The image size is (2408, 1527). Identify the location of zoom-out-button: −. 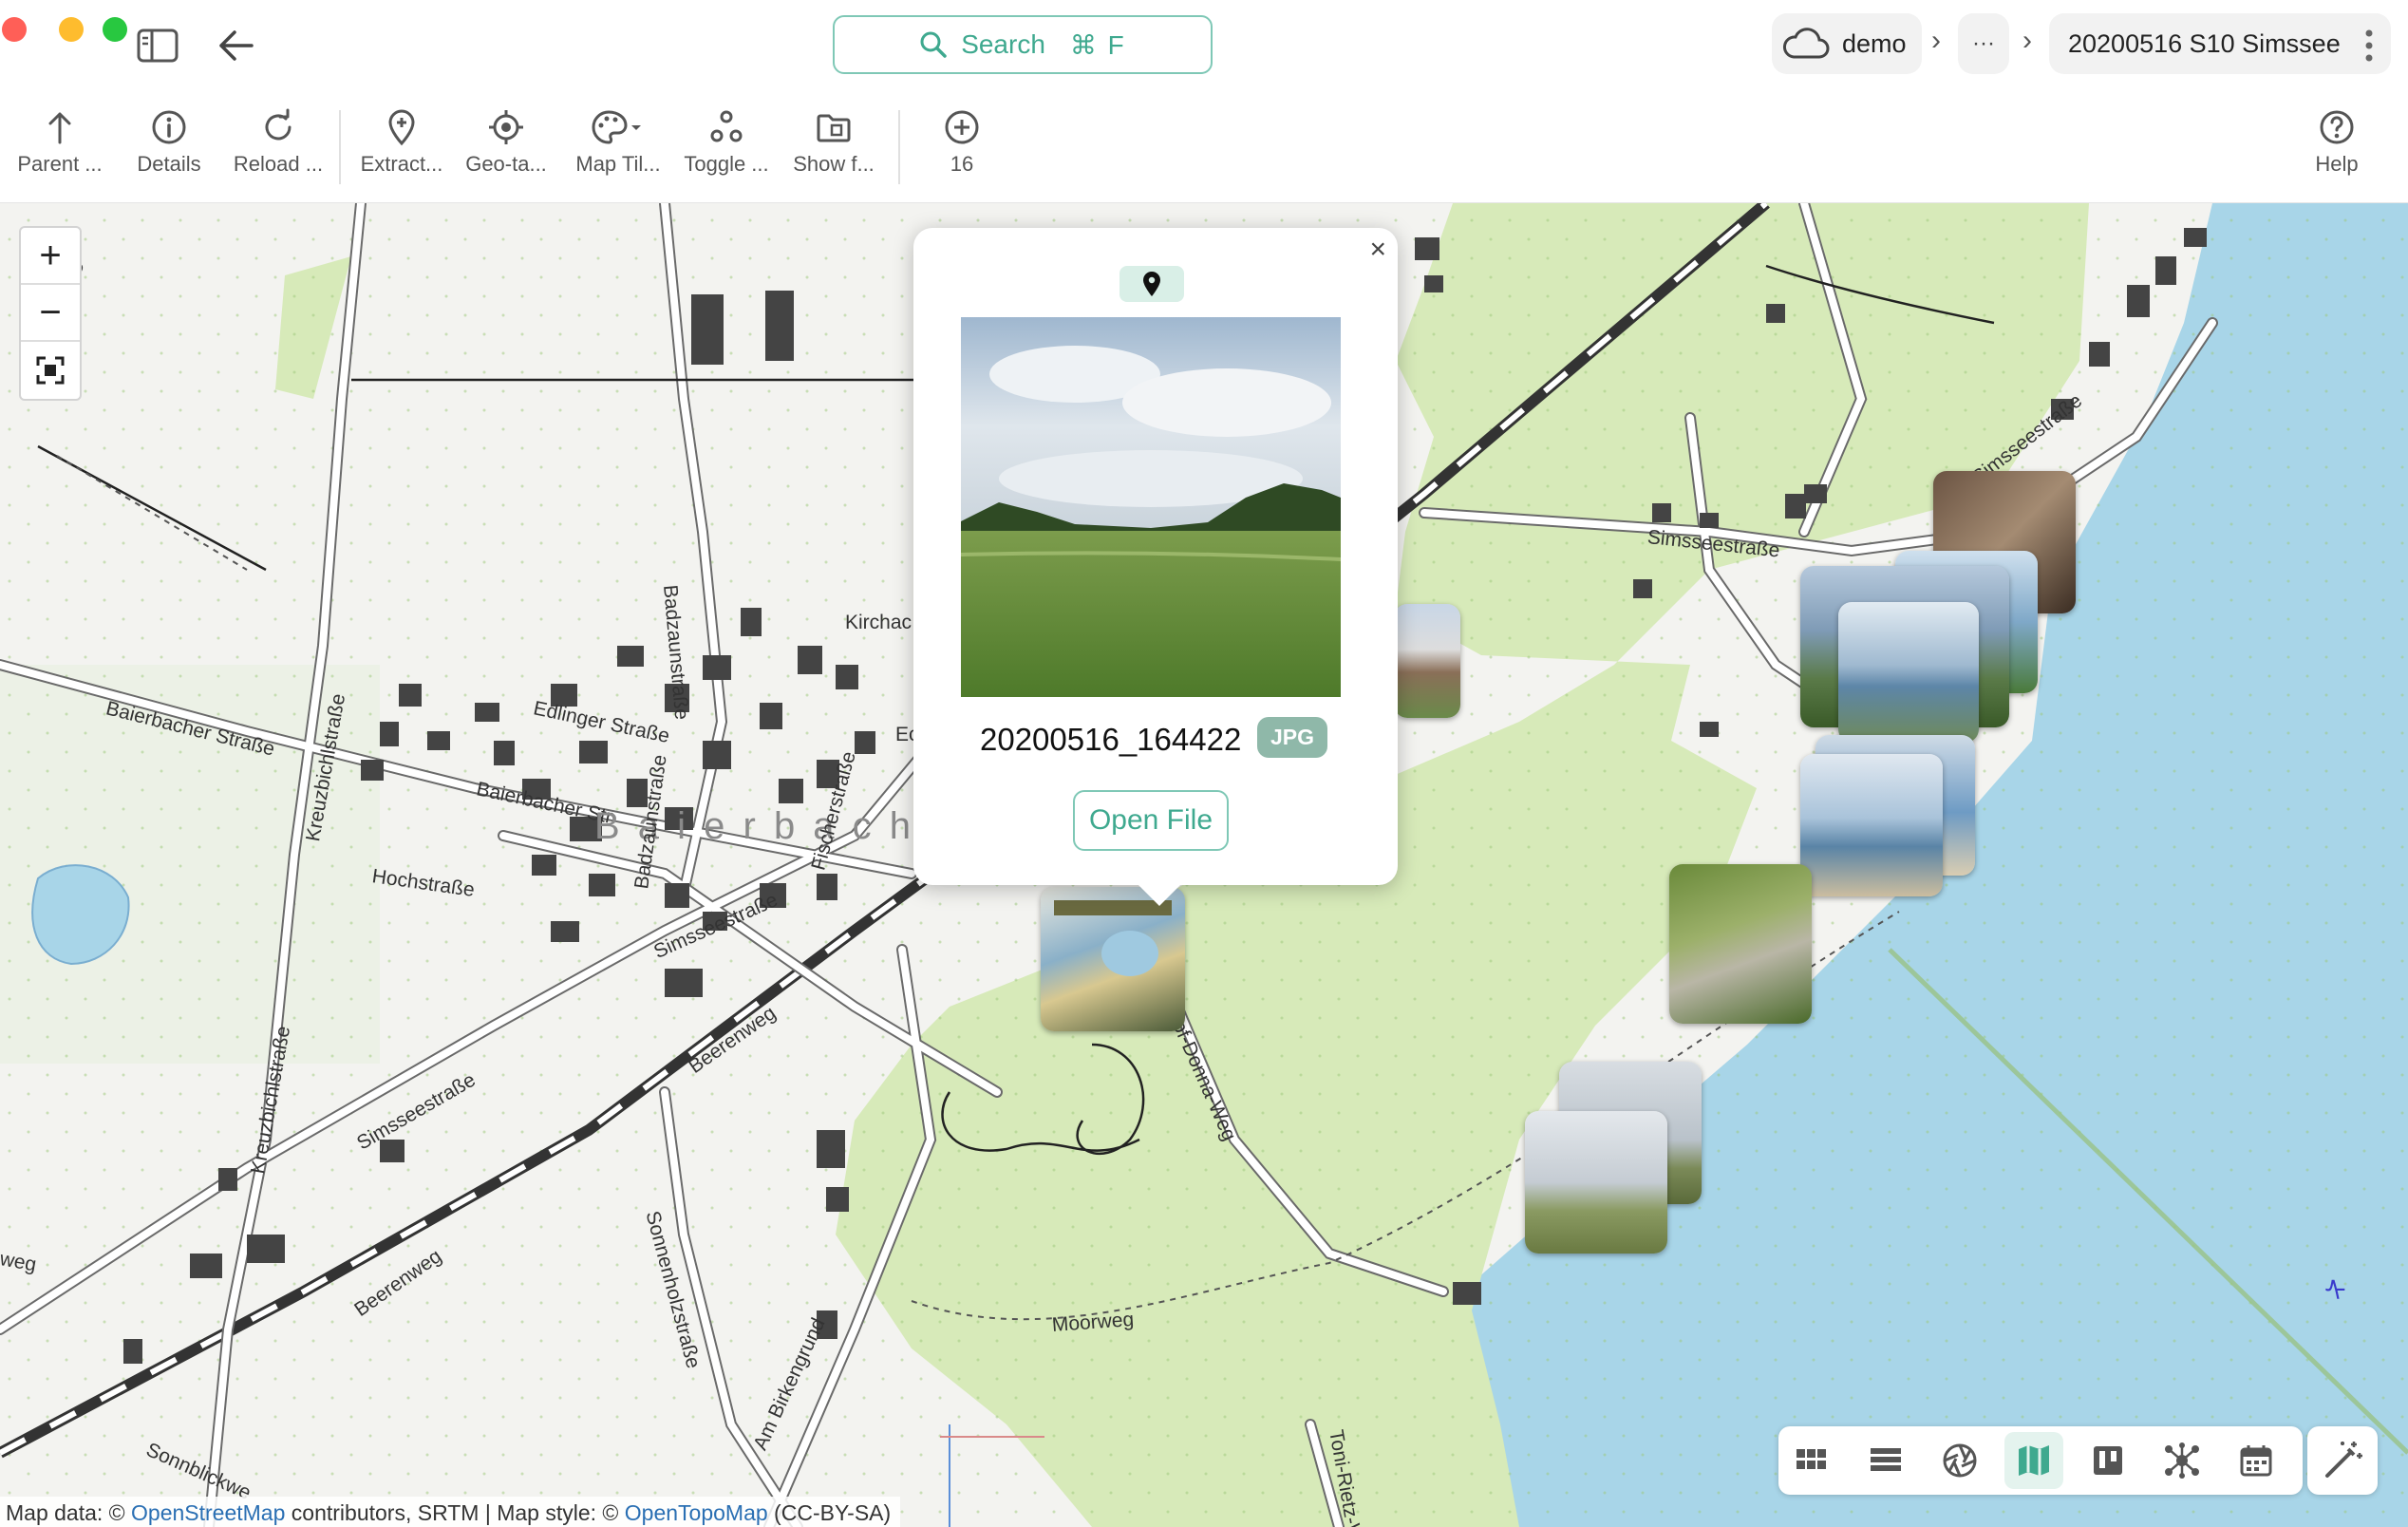
(50, 313).